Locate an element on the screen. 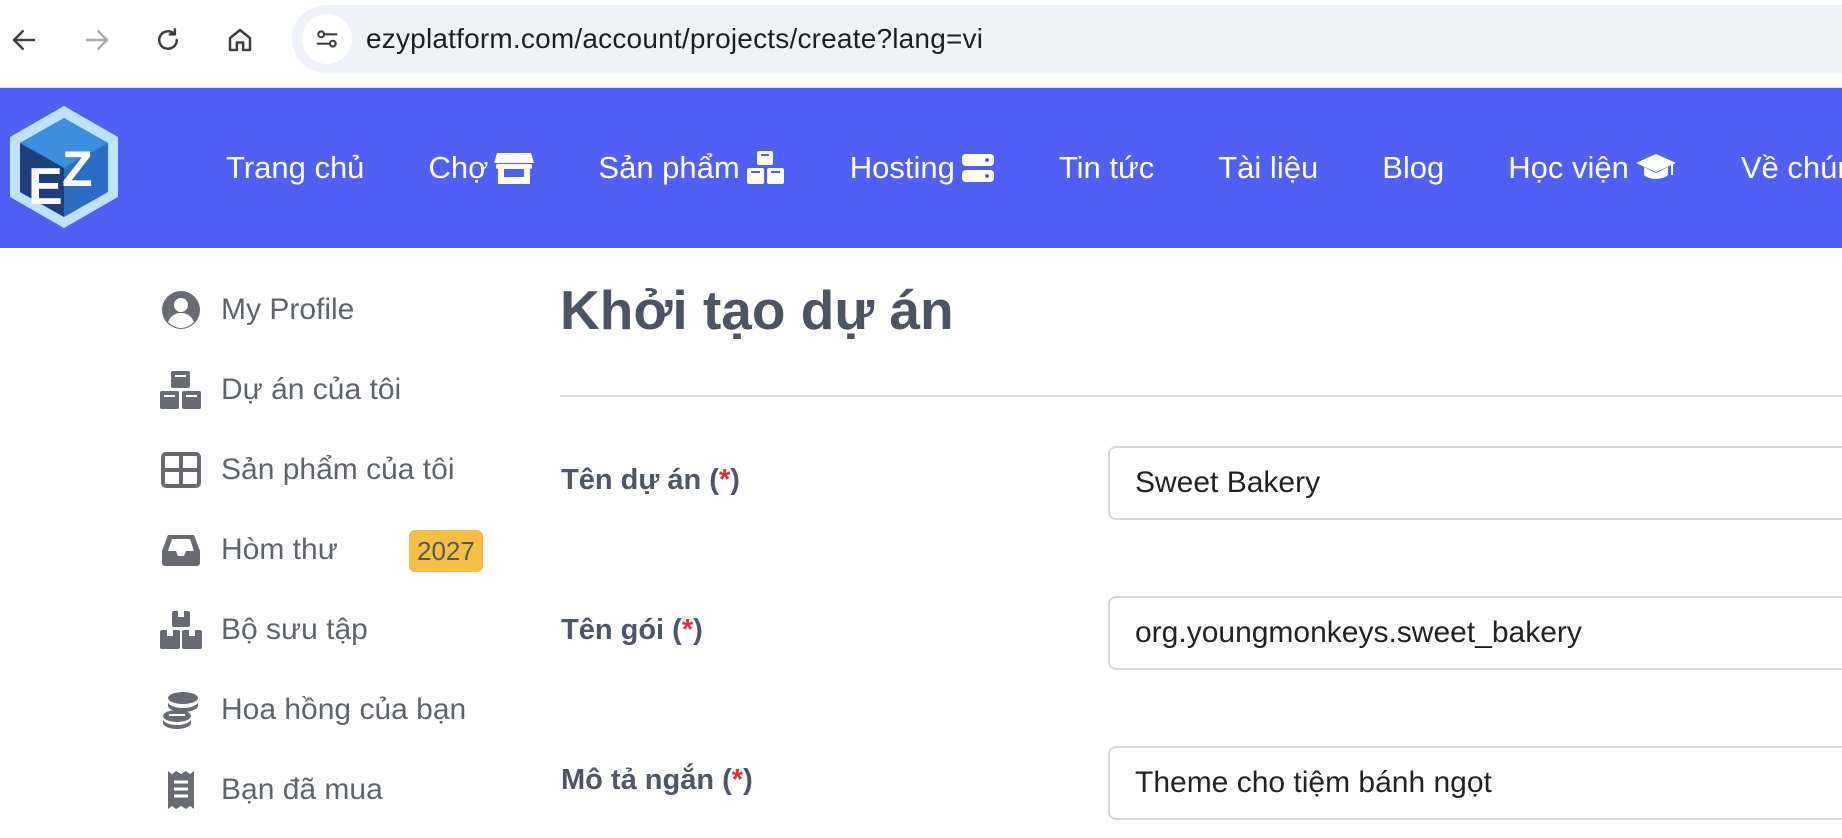  nav-blog: Blog is located at coordinates (1413, 168).